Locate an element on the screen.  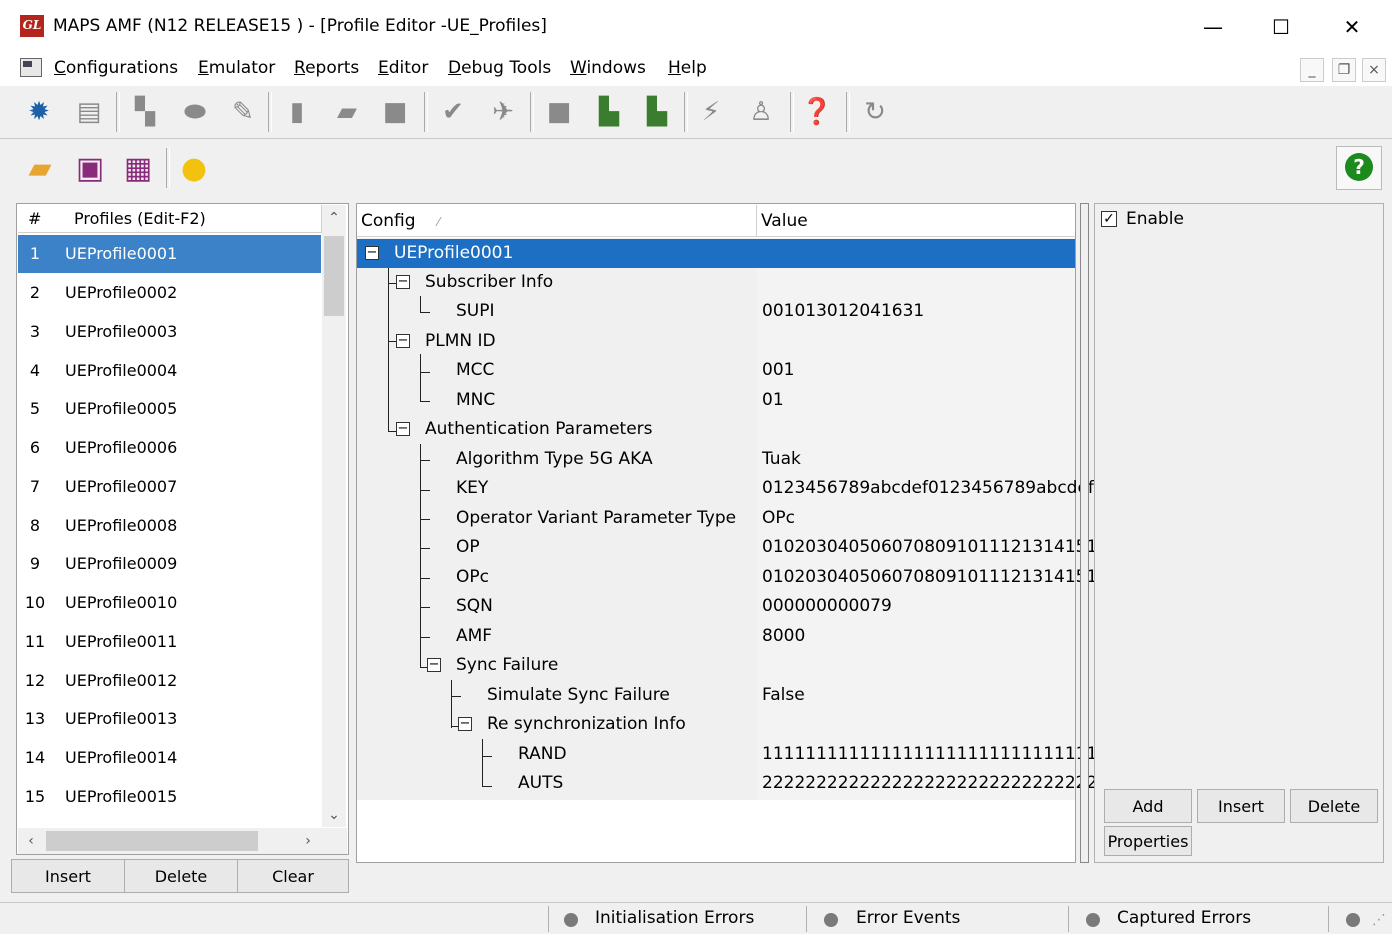
tree-node-authentication-parameters: − Authentication Parameters is located at coordinates (716, 429).